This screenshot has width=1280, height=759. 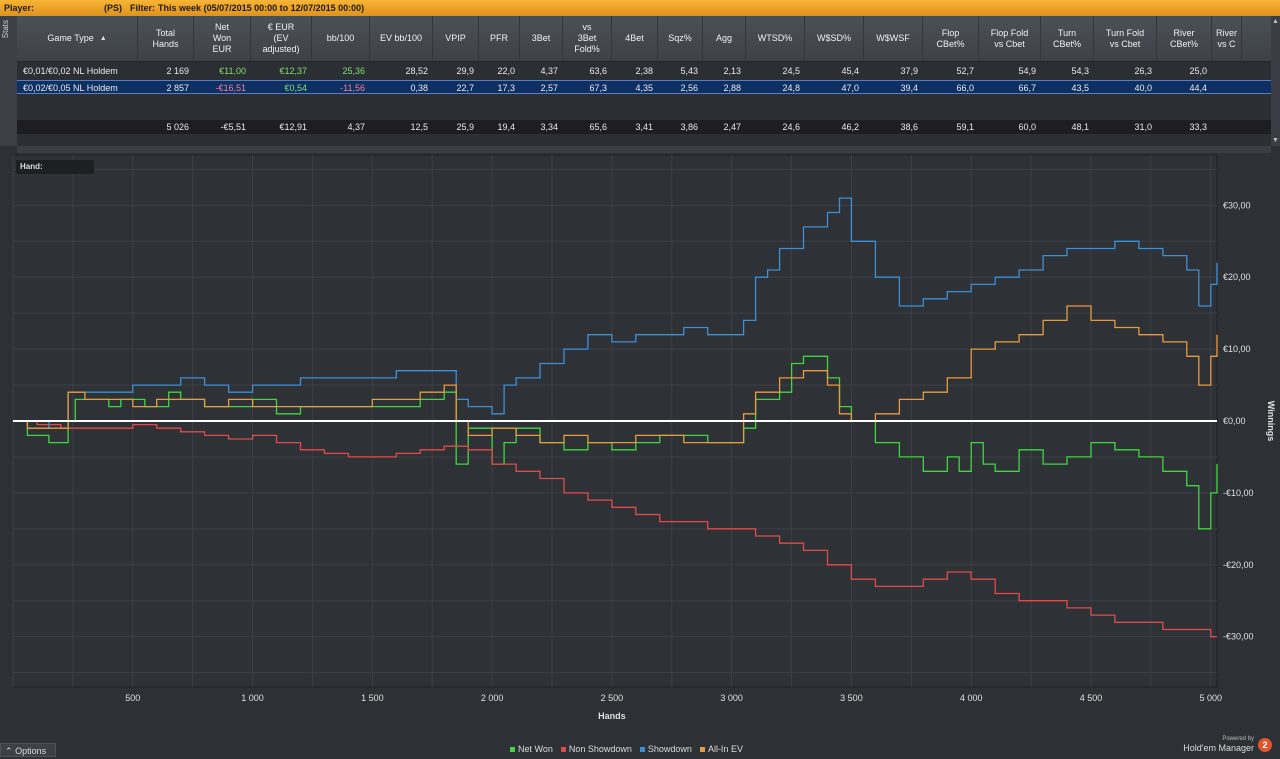 I want to click on column-header-label: vs 3Bet Fold%, so click(x=587, y=38).